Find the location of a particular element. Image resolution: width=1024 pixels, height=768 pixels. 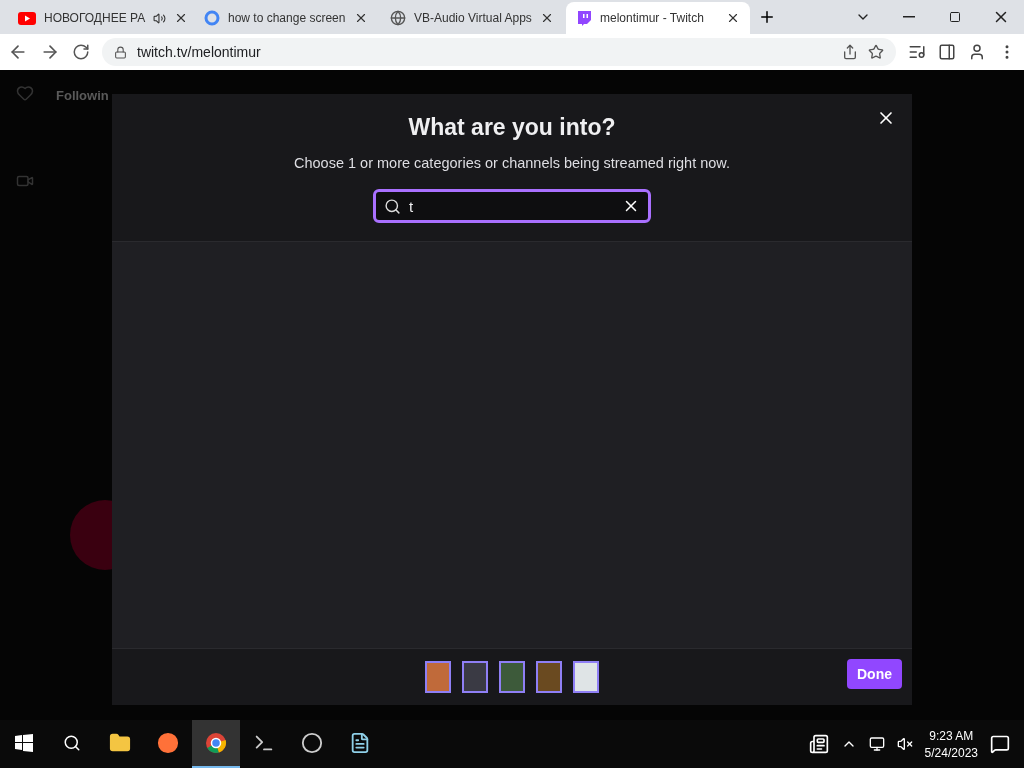

network-icon is located at coordinates (876, 744).